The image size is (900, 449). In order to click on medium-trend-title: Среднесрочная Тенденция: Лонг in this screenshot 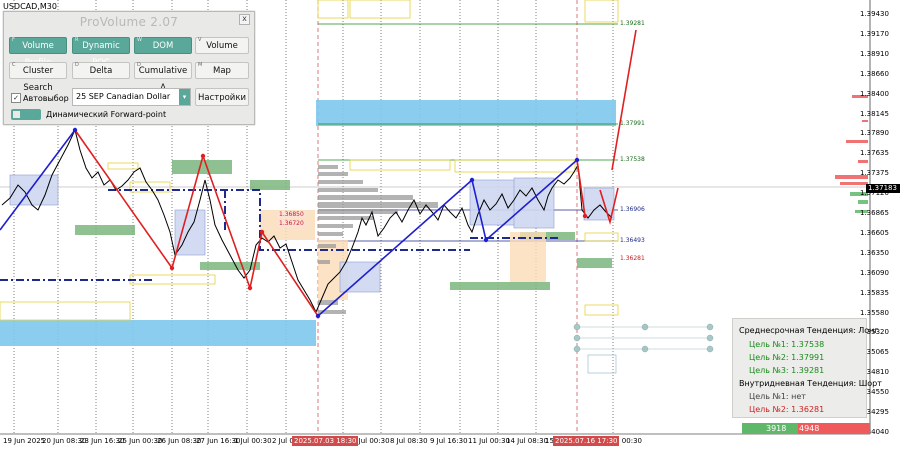, I will do `click(809, 330)`.